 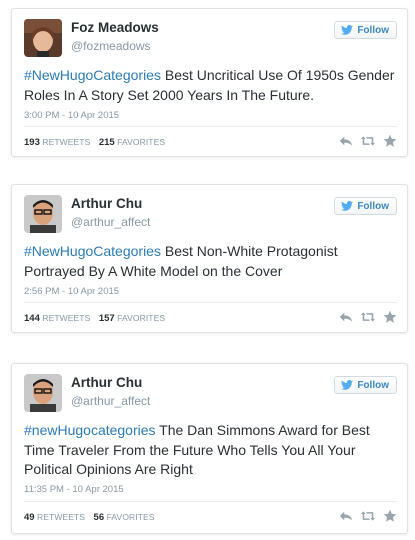 I want to click on retweets-count: 144, so click(x=32, y=318).